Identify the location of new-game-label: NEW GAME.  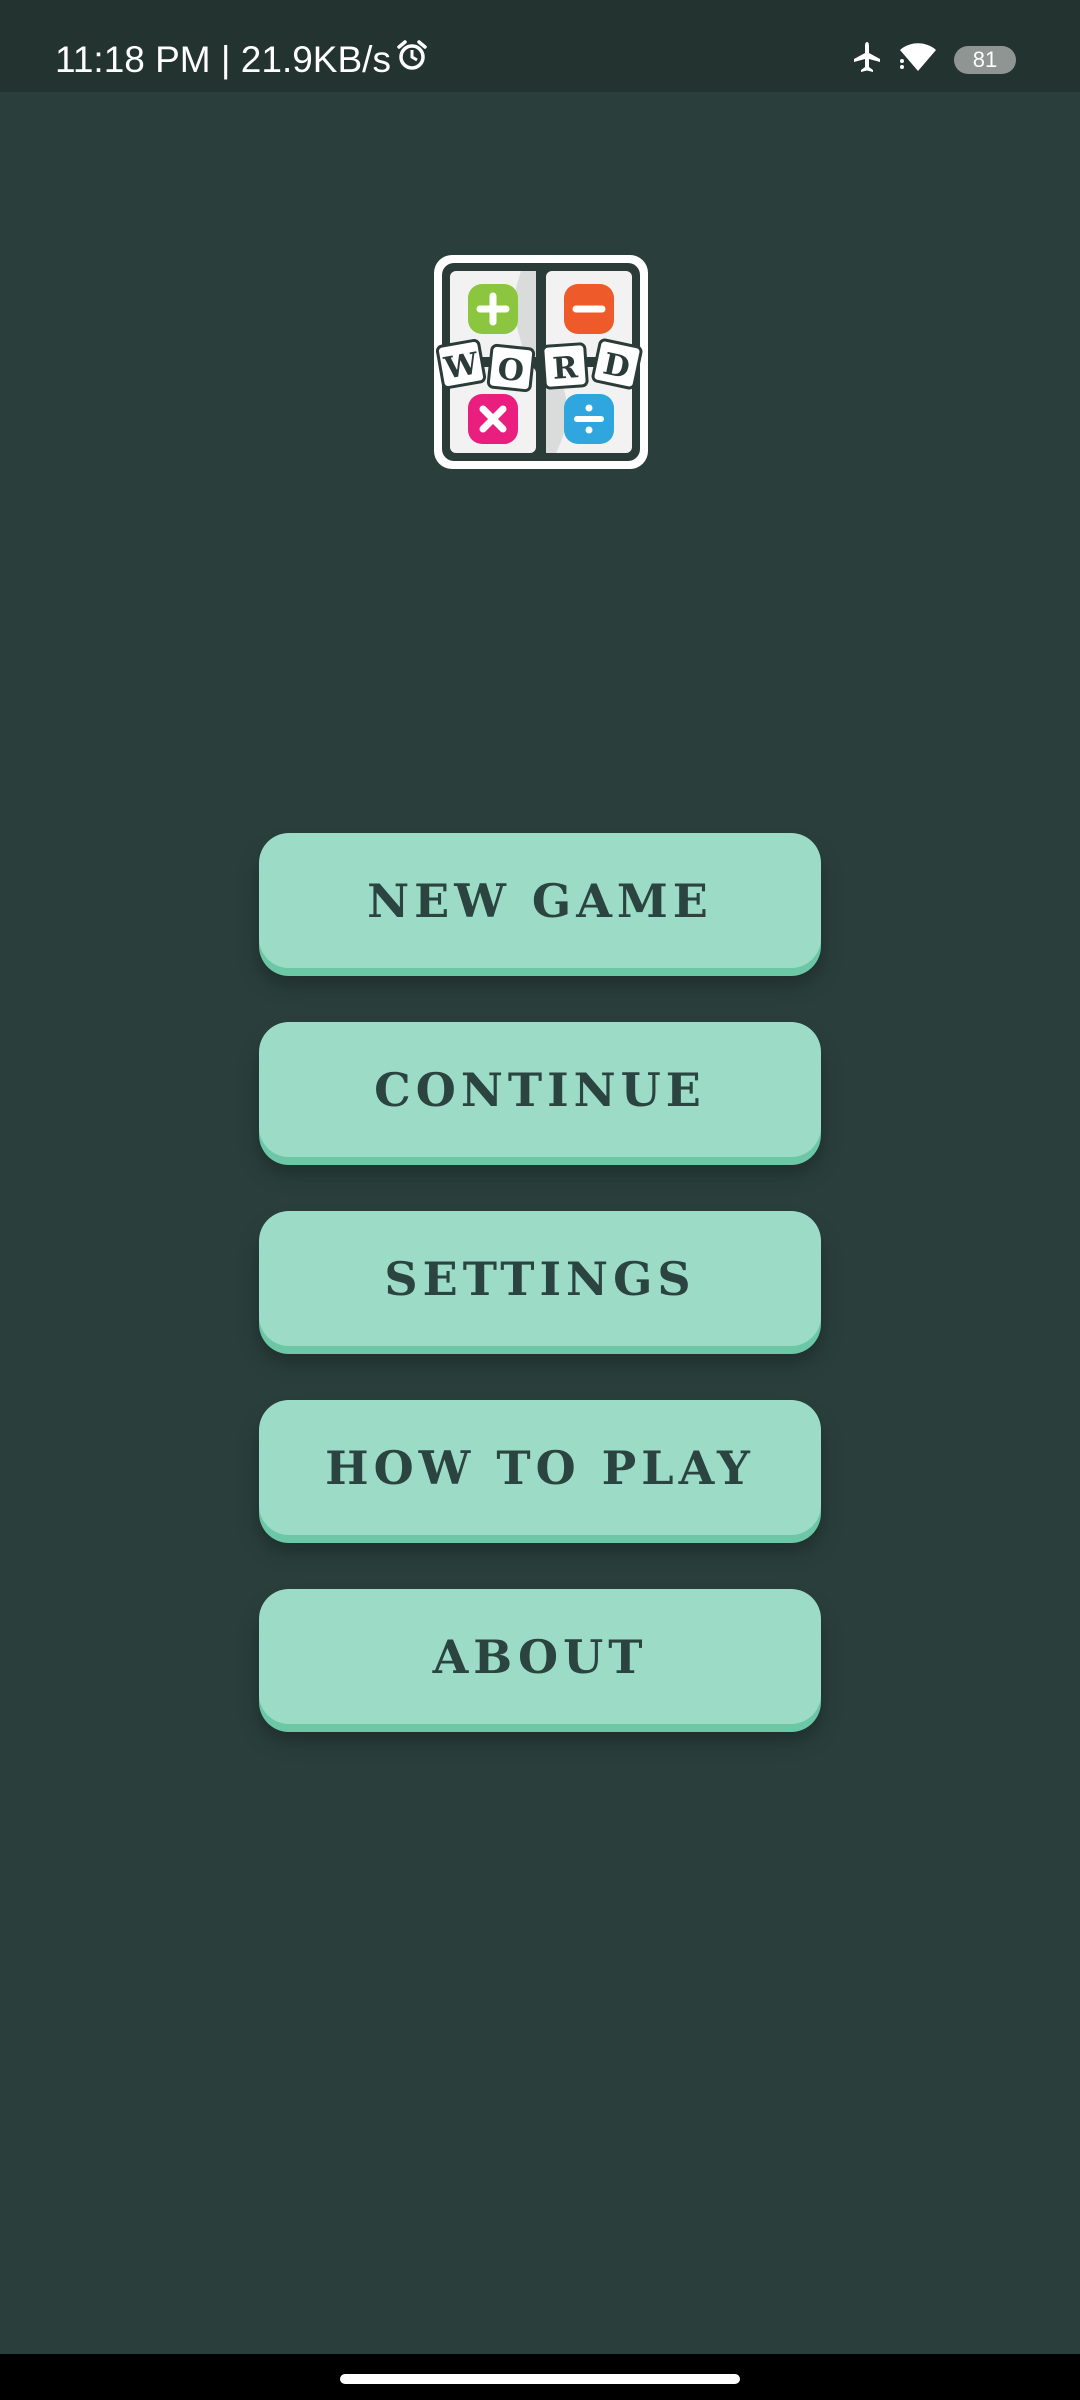
(540, 900).